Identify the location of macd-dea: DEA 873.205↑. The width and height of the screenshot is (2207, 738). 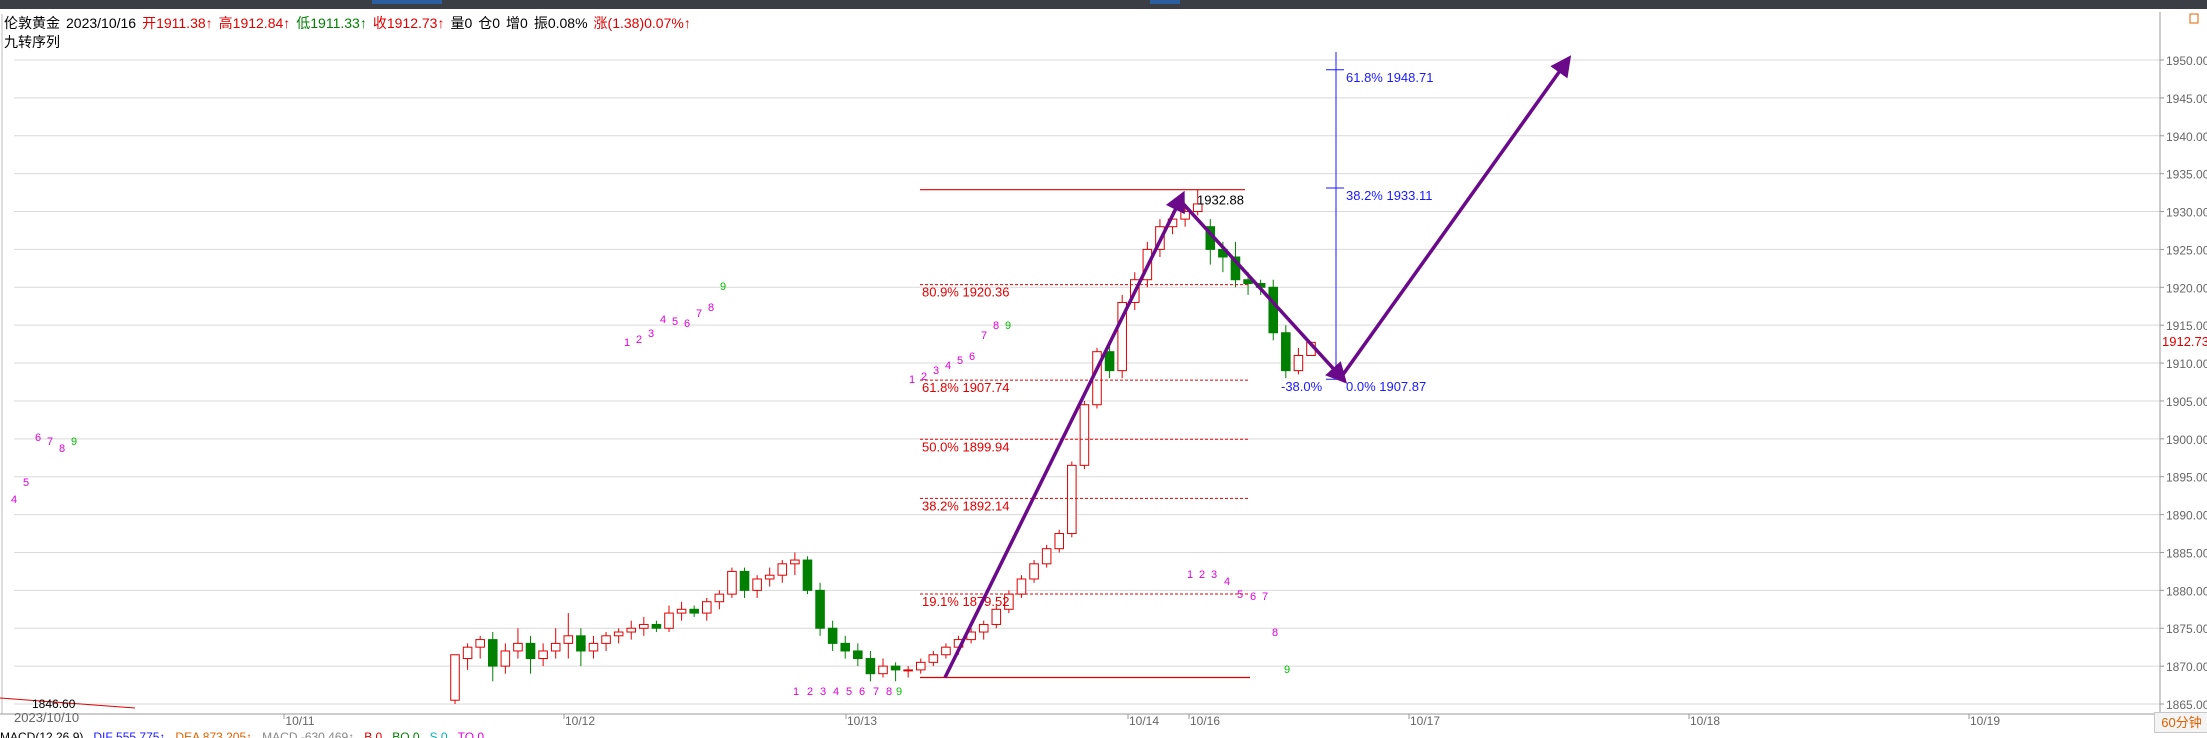
(214, 734).